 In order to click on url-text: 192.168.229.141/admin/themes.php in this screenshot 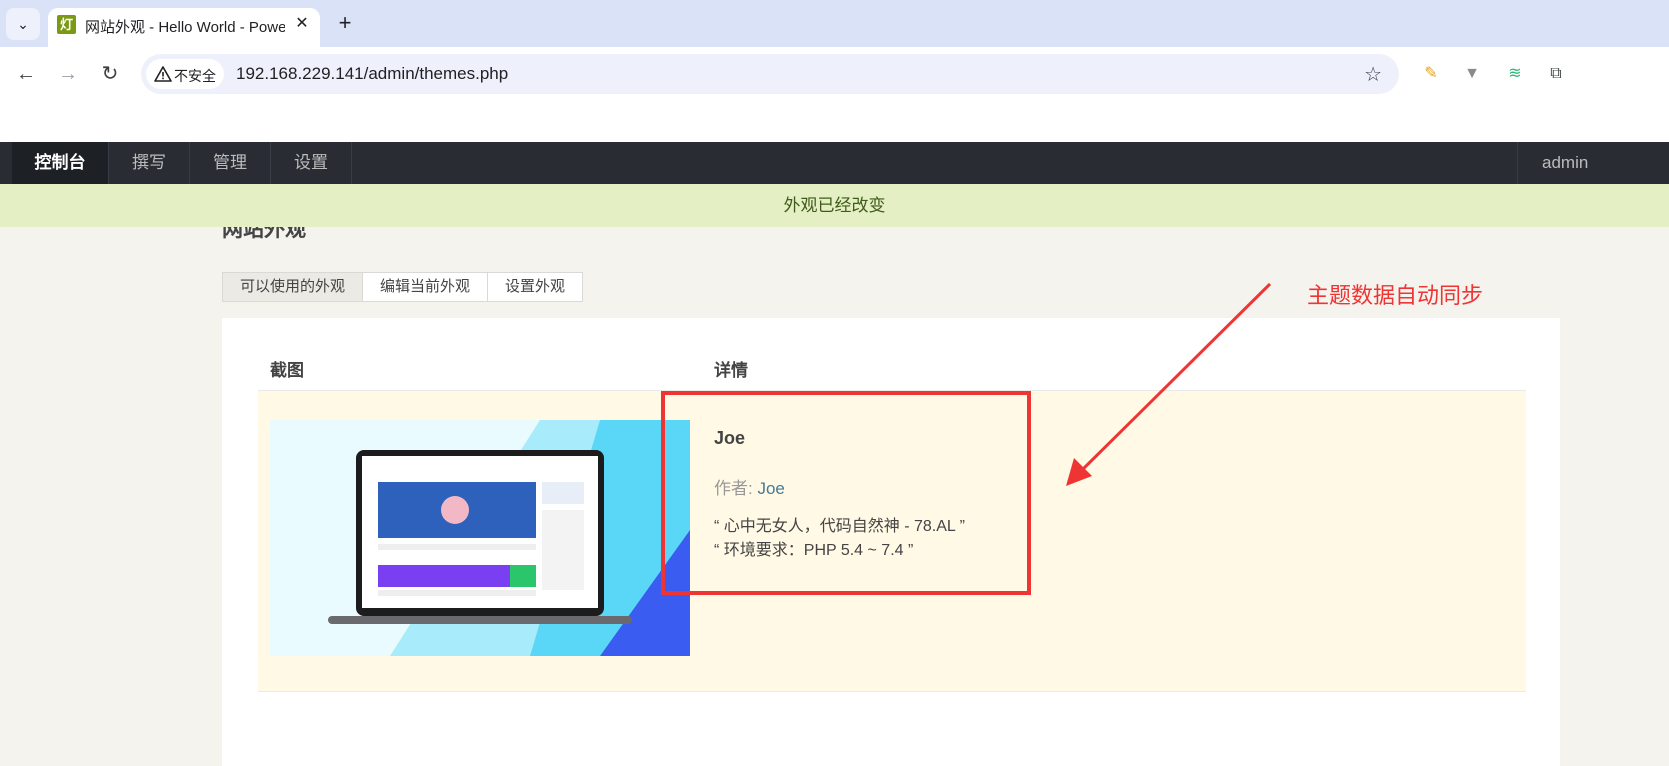, I will do `click(372, 74)`.